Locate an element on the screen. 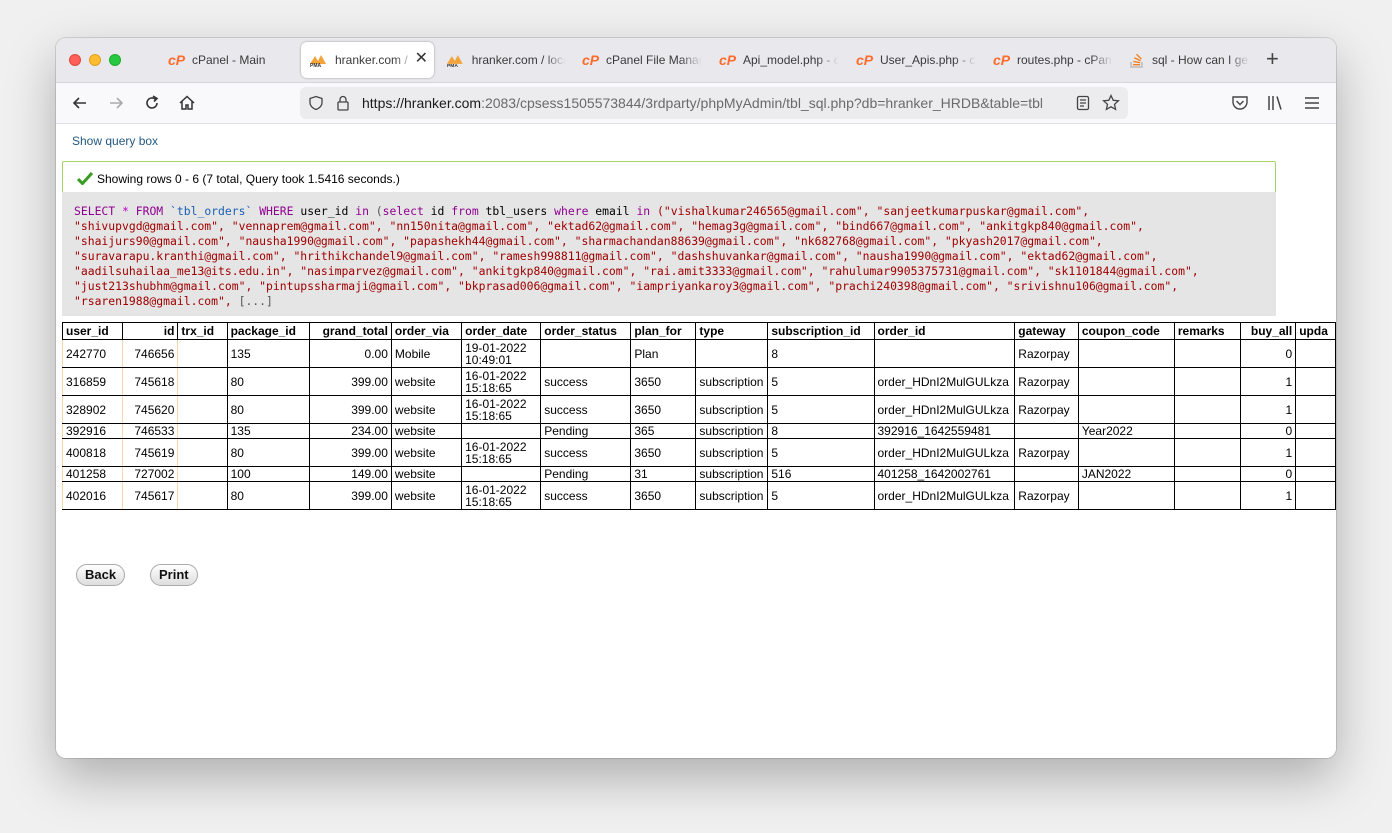 This screenshot has height=833, width=1392. column-header-gateway: gateway is located at coordinates (1046, 331).